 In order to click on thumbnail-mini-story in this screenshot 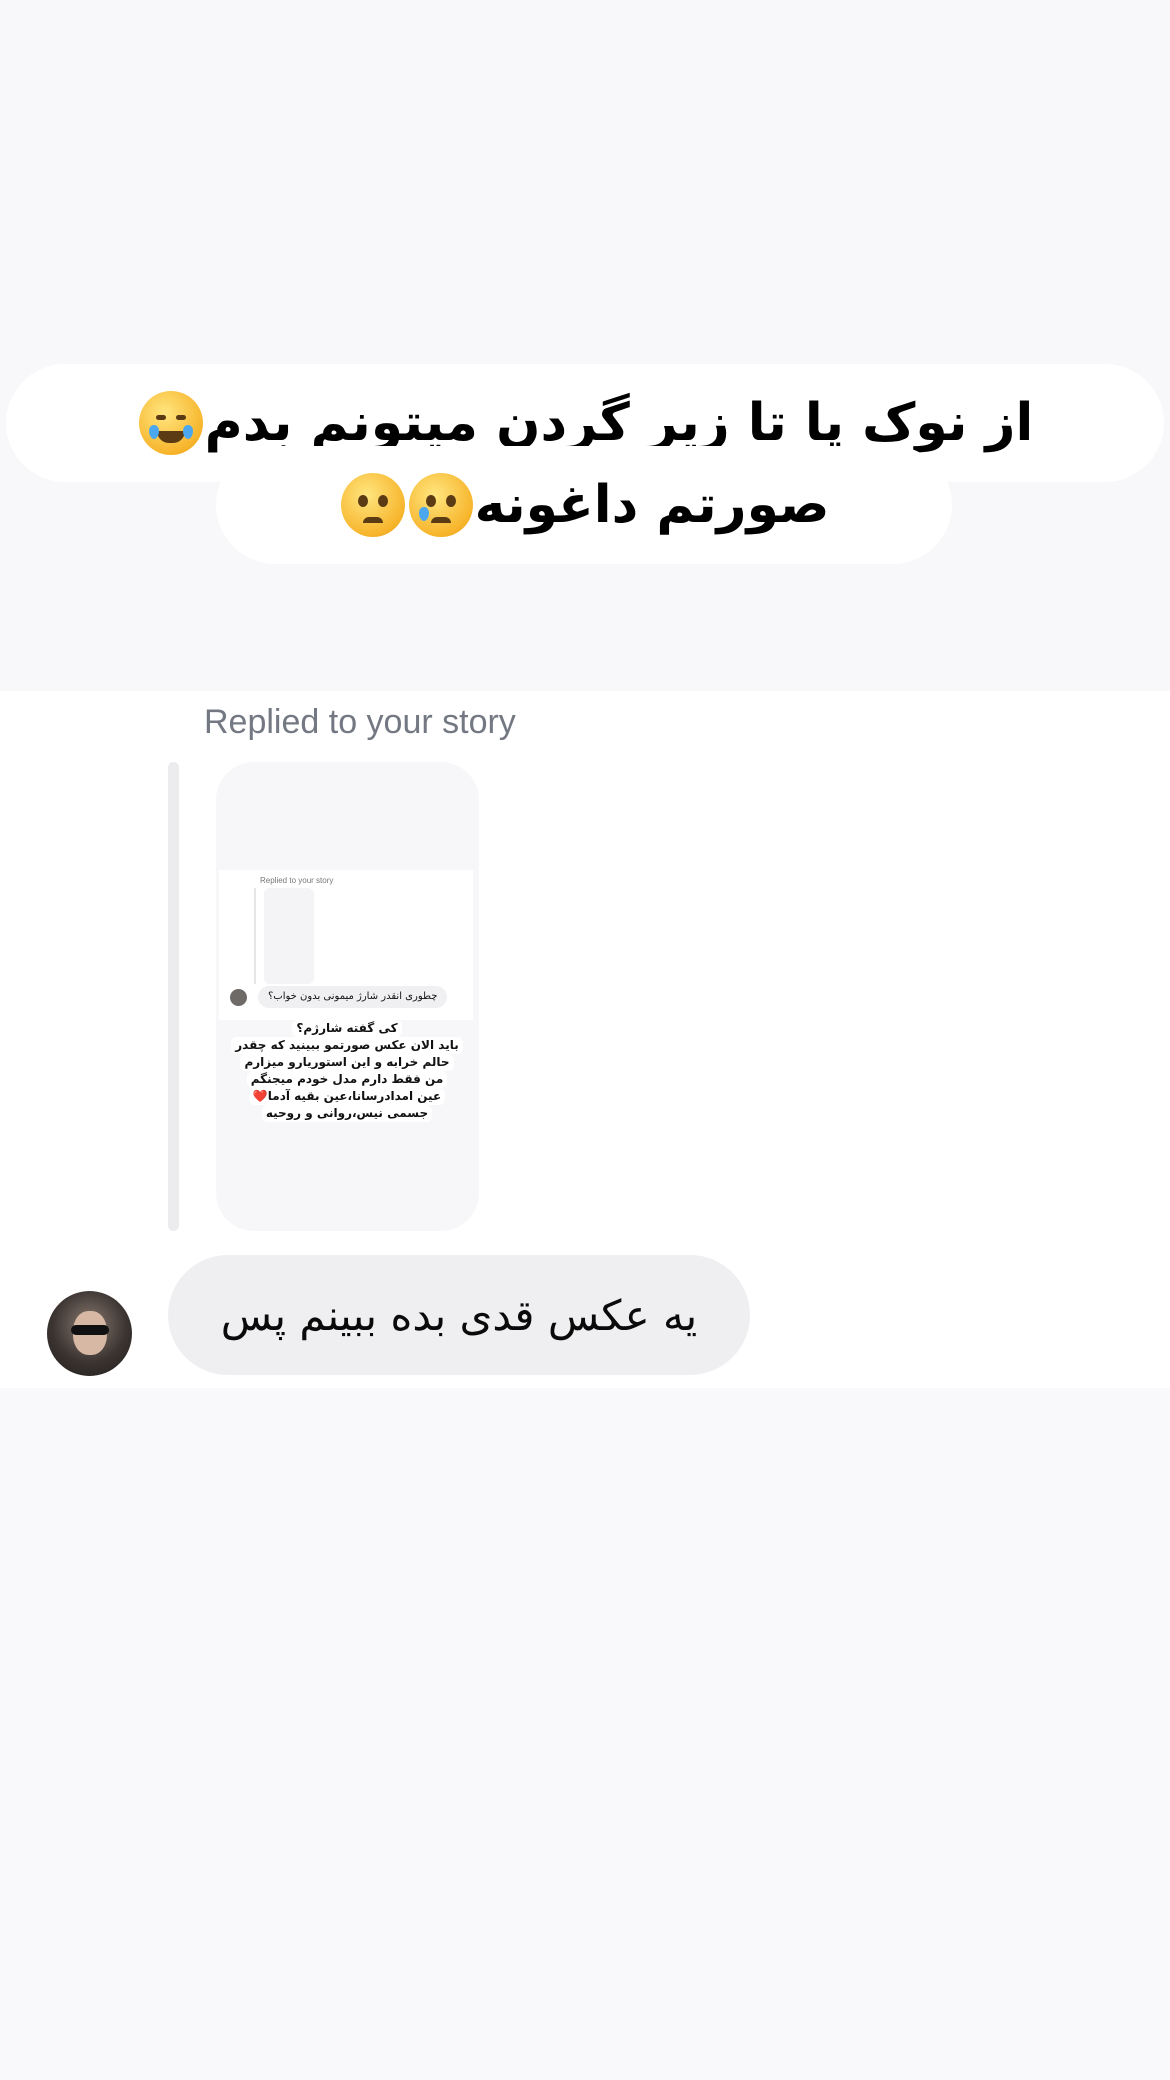, I will do `click(289, 936)`.